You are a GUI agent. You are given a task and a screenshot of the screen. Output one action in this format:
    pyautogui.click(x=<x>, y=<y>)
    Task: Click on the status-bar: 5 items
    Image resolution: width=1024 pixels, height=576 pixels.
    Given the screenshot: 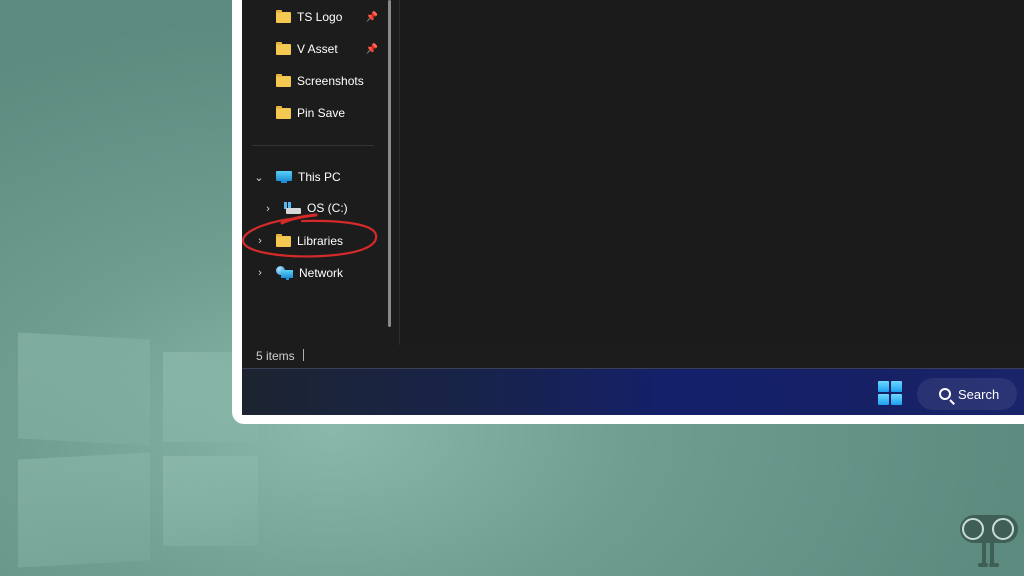 What is the action you would take?
    pyautogui.click(x=633, y=356)
    